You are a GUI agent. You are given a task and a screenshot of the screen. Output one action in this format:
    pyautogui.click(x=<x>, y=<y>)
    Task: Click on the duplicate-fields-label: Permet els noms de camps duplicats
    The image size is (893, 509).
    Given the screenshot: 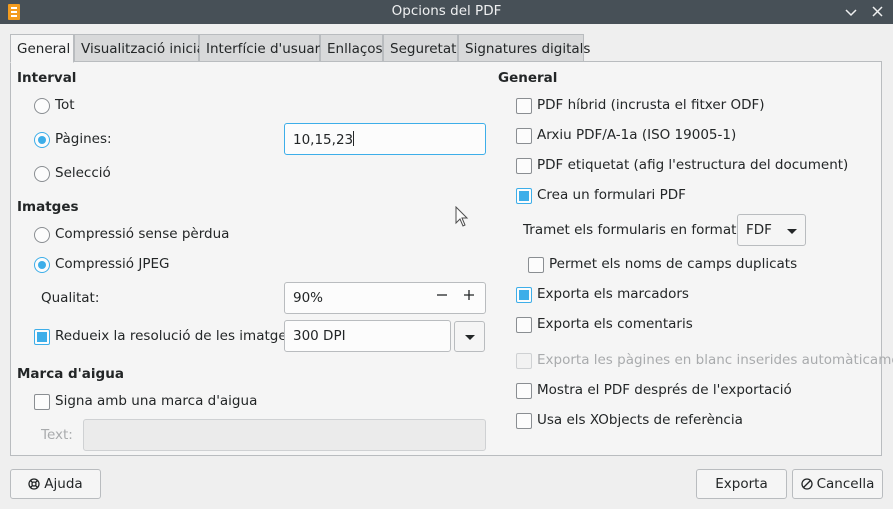 What is the action you would take?
    pyautogui.click(x=673, y=264)
    